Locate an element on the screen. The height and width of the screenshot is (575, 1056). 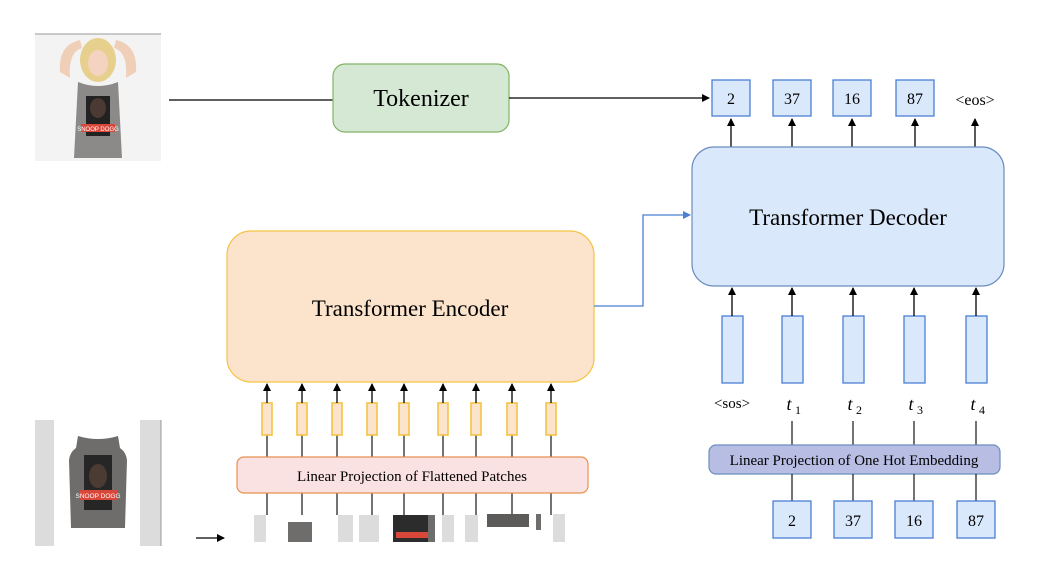
input-token-id-value: 16 is located at coordinates (914, 521).